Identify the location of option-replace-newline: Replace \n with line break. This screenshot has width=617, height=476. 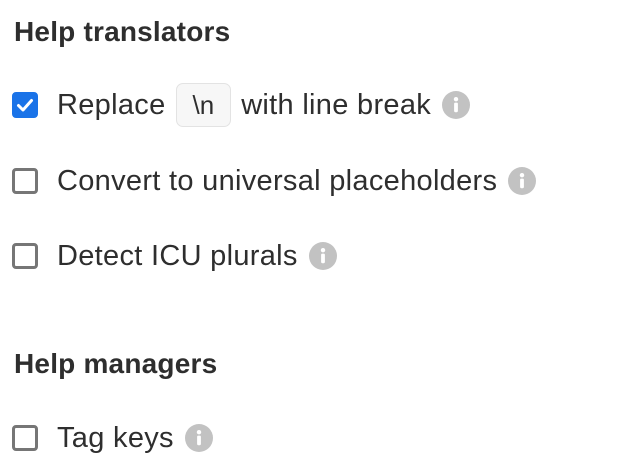
(241, 105).